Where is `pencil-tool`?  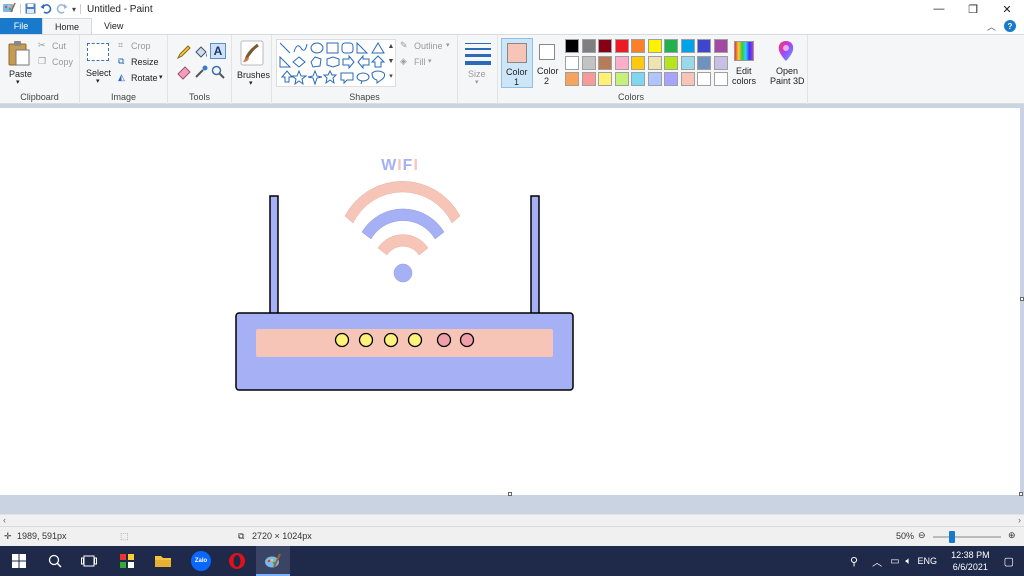
pencil-tool is located at coordinates (184, 52).